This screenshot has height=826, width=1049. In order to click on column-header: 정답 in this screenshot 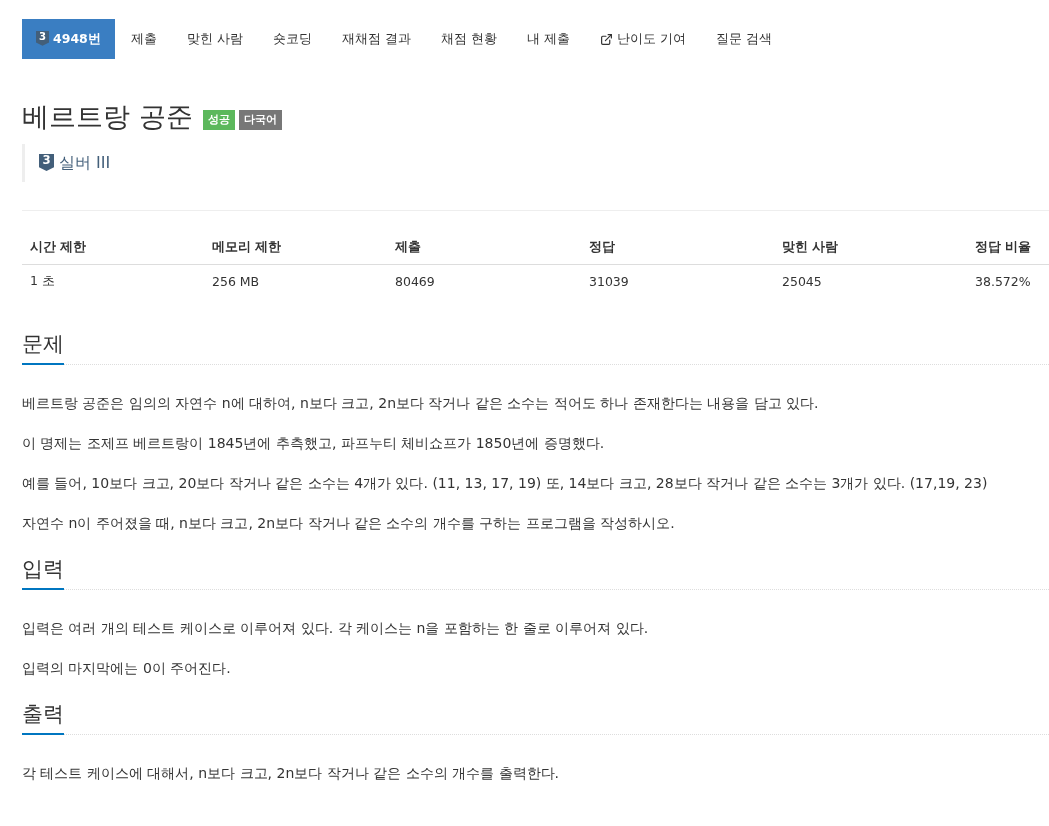, I will do `click(677, 248)`.